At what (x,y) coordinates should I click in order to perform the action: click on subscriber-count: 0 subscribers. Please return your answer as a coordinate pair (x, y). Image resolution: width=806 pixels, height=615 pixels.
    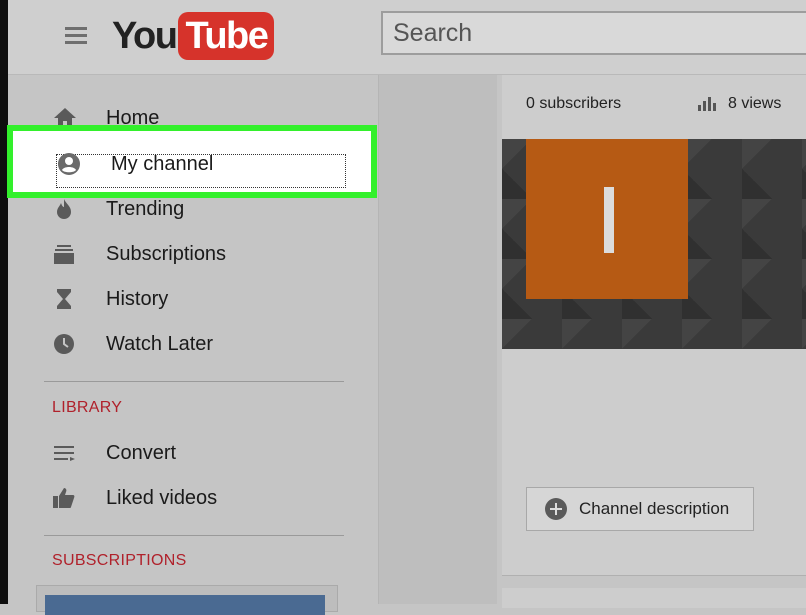
    Looking at the image, I should click on (574, 103).